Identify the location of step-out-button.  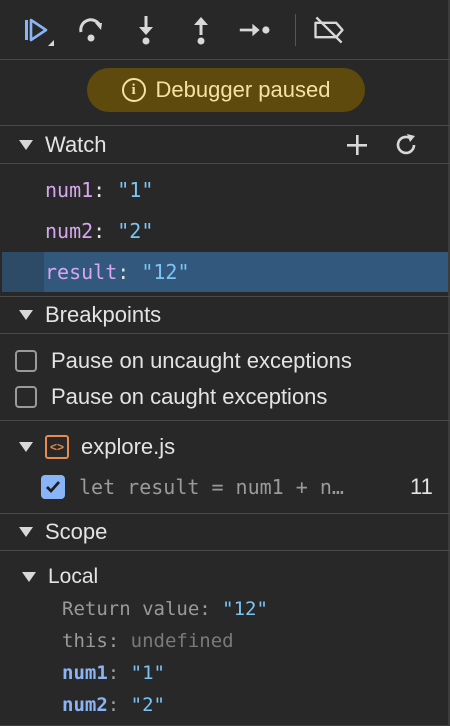
(201, 30).